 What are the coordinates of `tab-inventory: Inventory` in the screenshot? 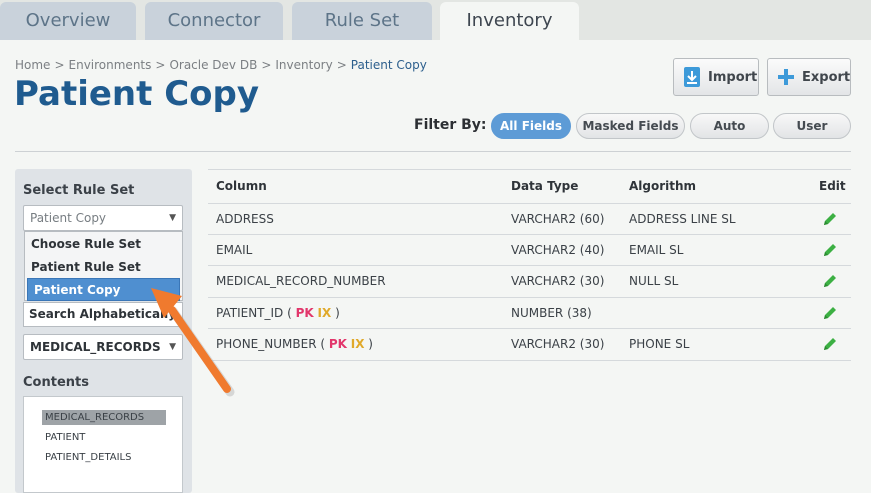 It's located at (509, 21).